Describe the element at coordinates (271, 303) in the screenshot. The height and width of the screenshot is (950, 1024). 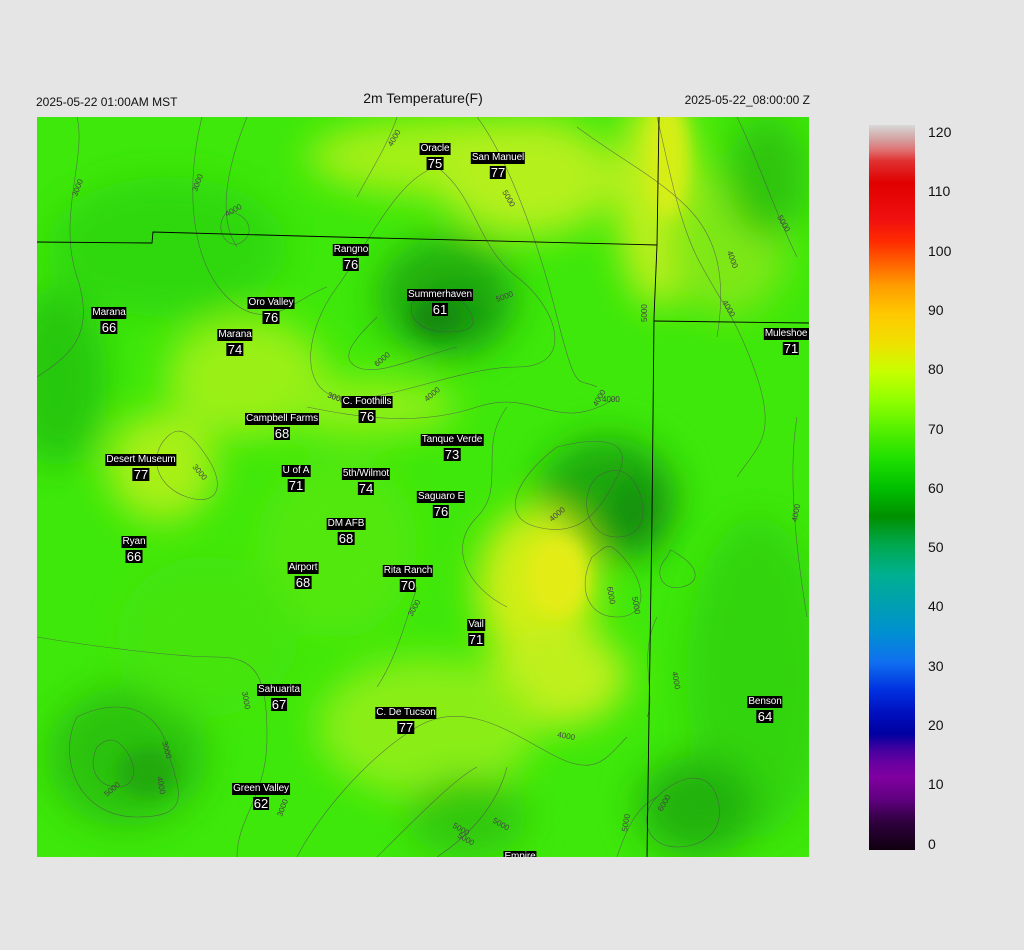
I see `station-name: Oro Valley` at that location.